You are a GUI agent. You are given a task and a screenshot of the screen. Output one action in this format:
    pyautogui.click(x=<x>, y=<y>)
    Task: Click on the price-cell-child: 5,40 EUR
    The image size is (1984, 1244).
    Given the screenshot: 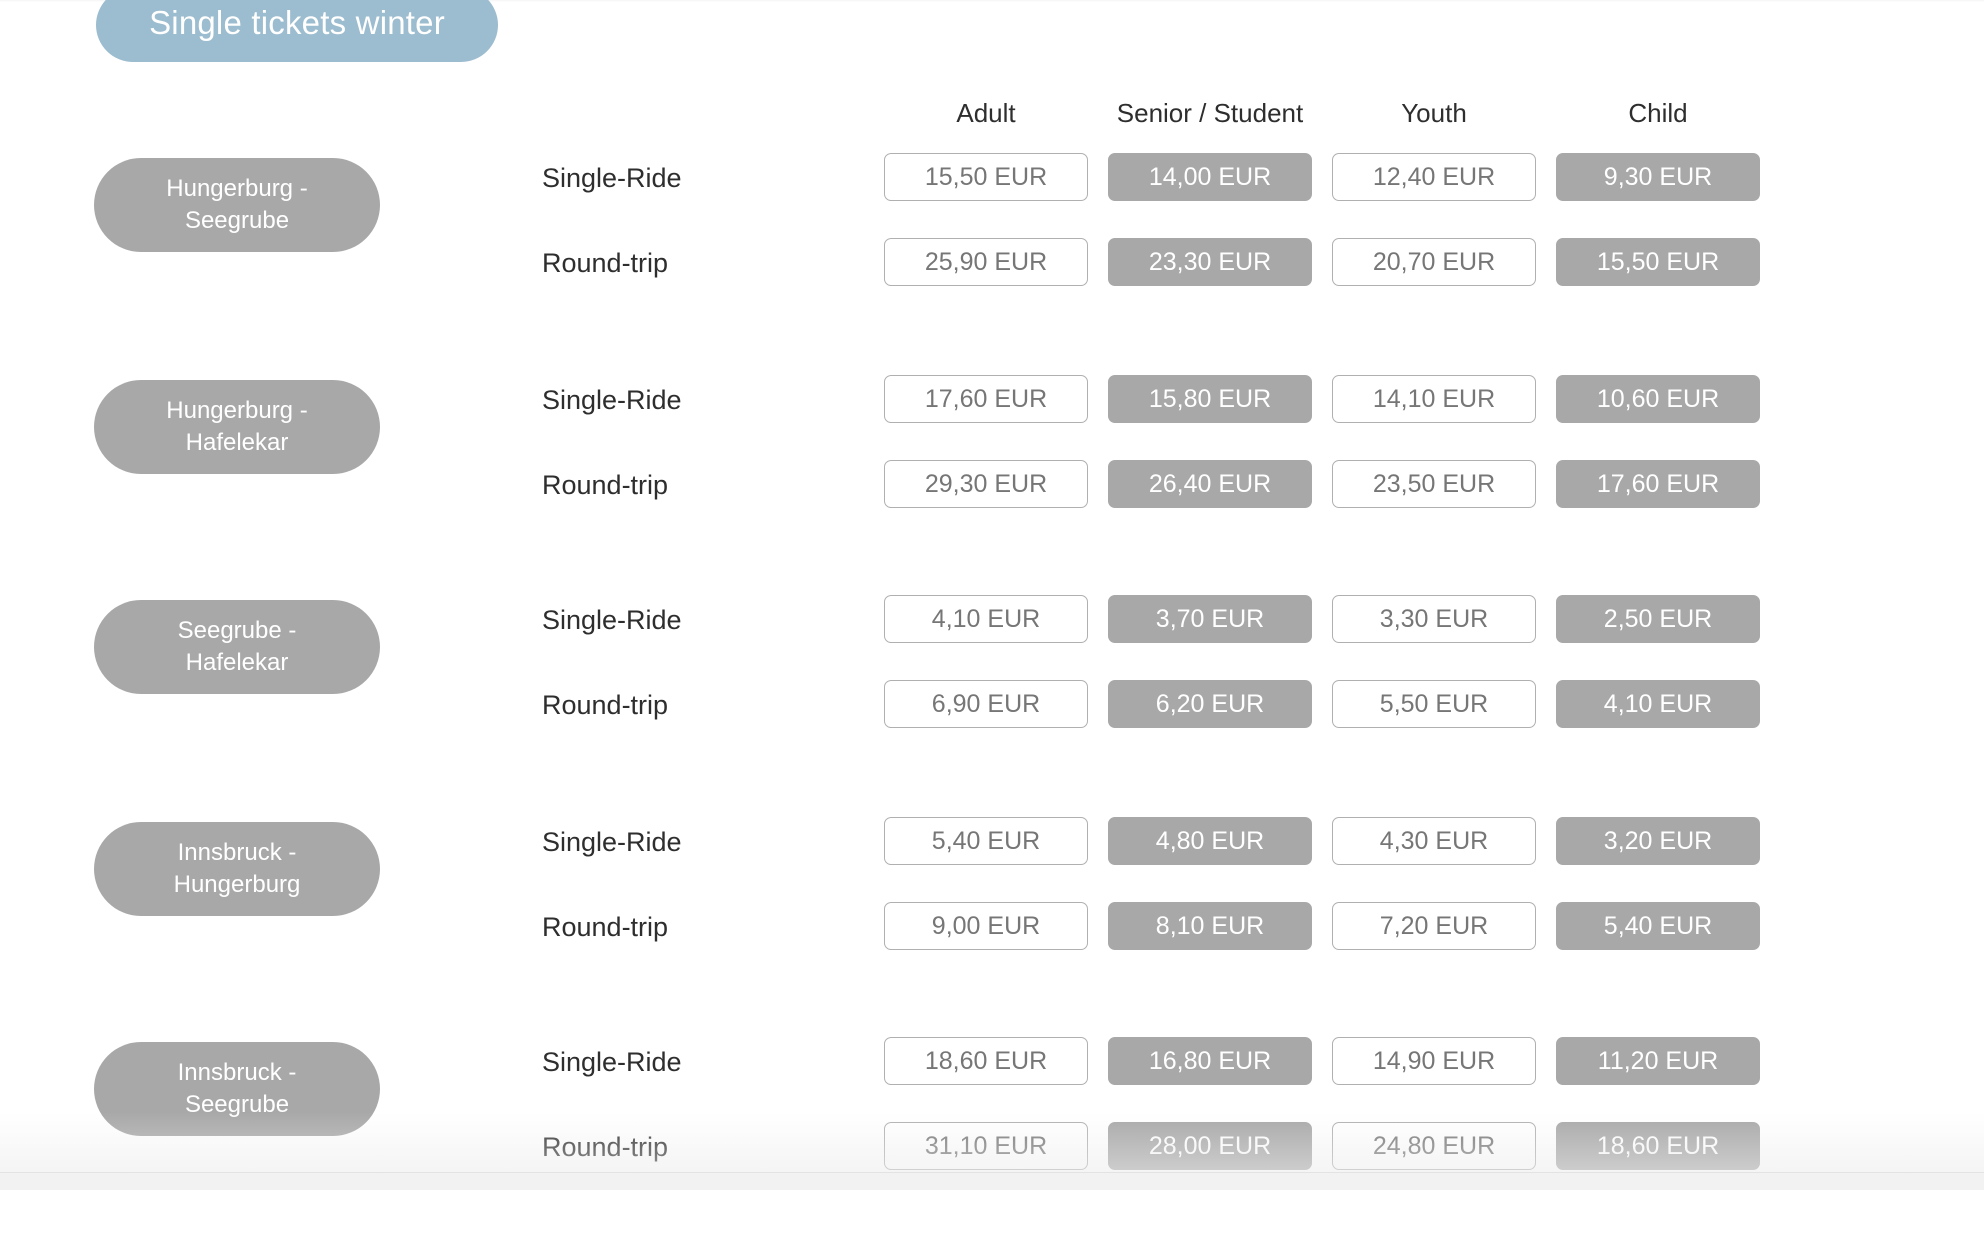 What is the action you would take?
    pyautogui.click(x=1658, y=926)
    